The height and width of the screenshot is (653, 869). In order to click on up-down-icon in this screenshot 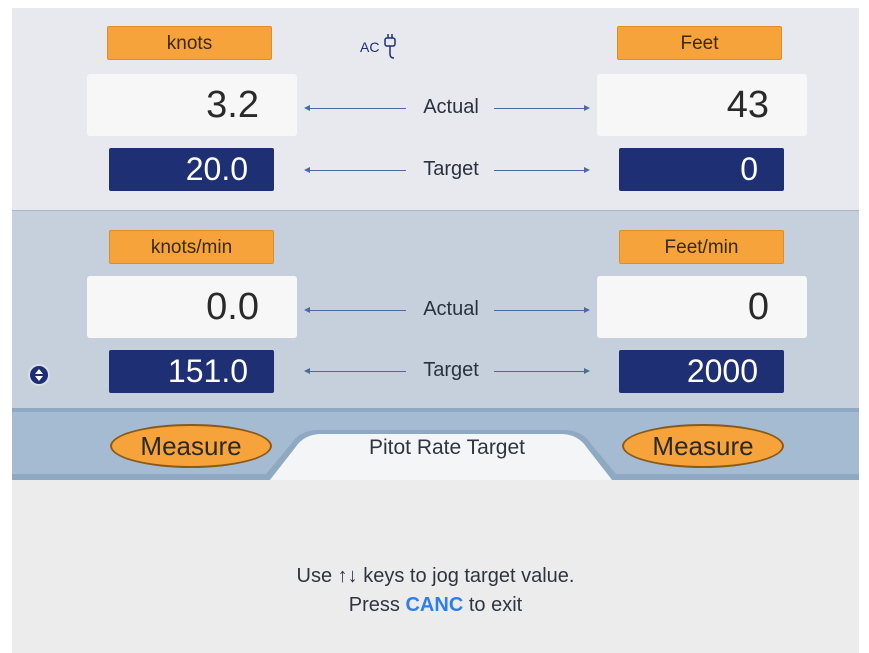, I will do `click(39, 375)`.